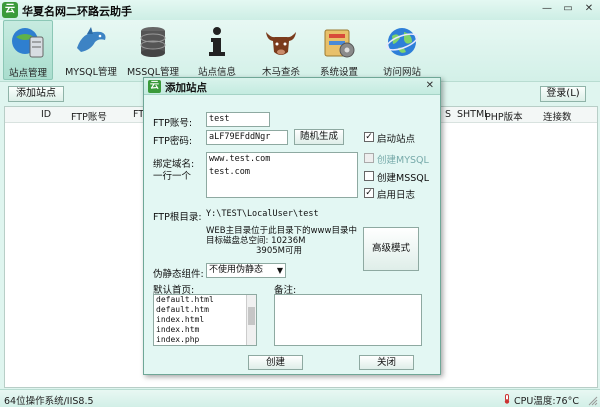  I want to click on start-site-checkbox: ✓, so click(369, 137).